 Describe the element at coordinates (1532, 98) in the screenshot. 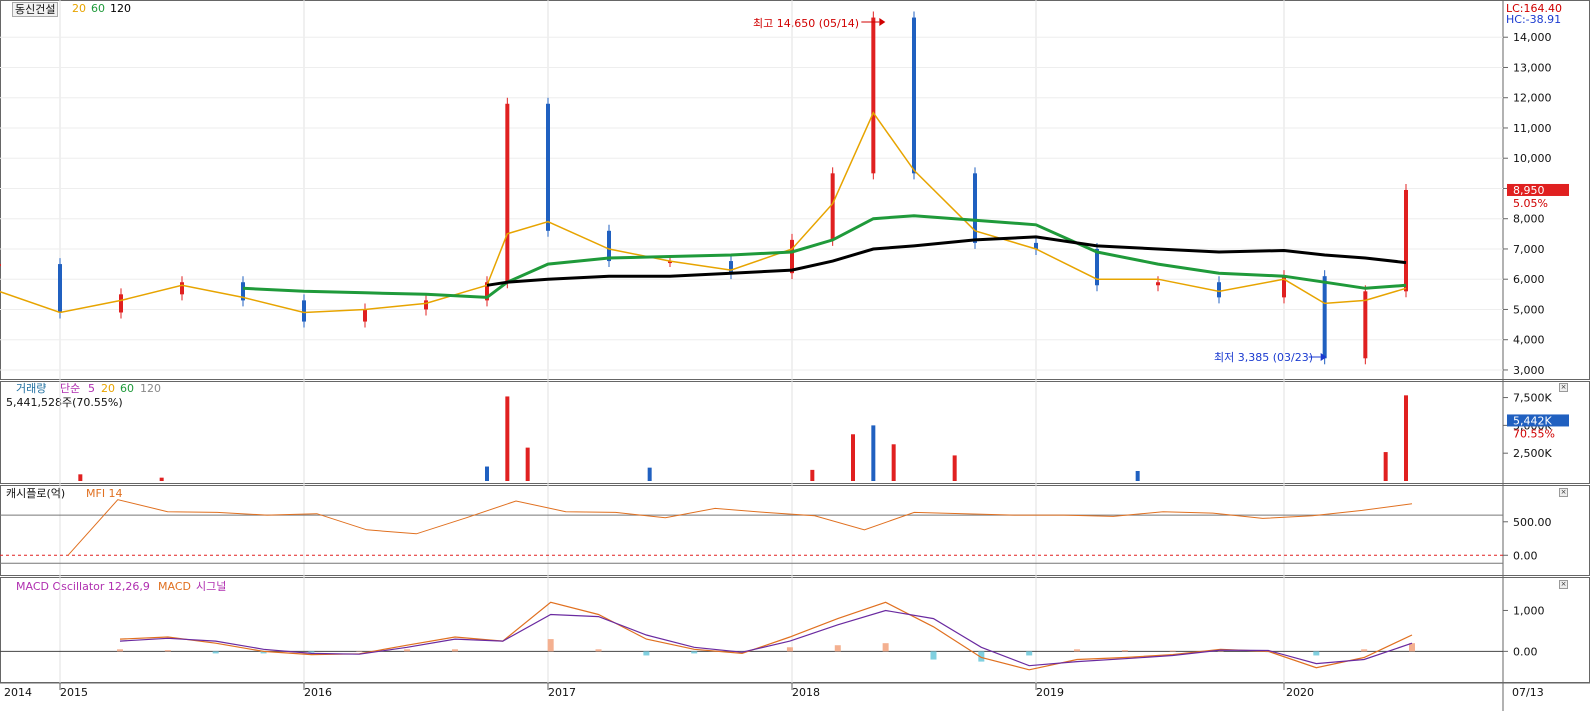

I see `price-tick-label: 12,000` at that location.